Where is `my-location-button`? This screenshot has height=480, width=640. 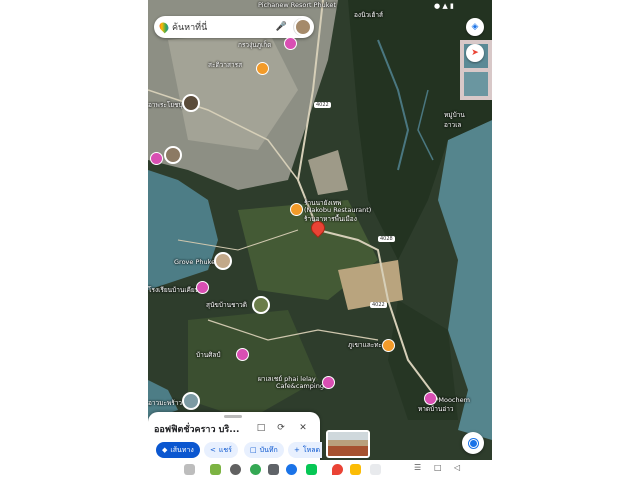
my-location-button is located at coordinates (473, 443).